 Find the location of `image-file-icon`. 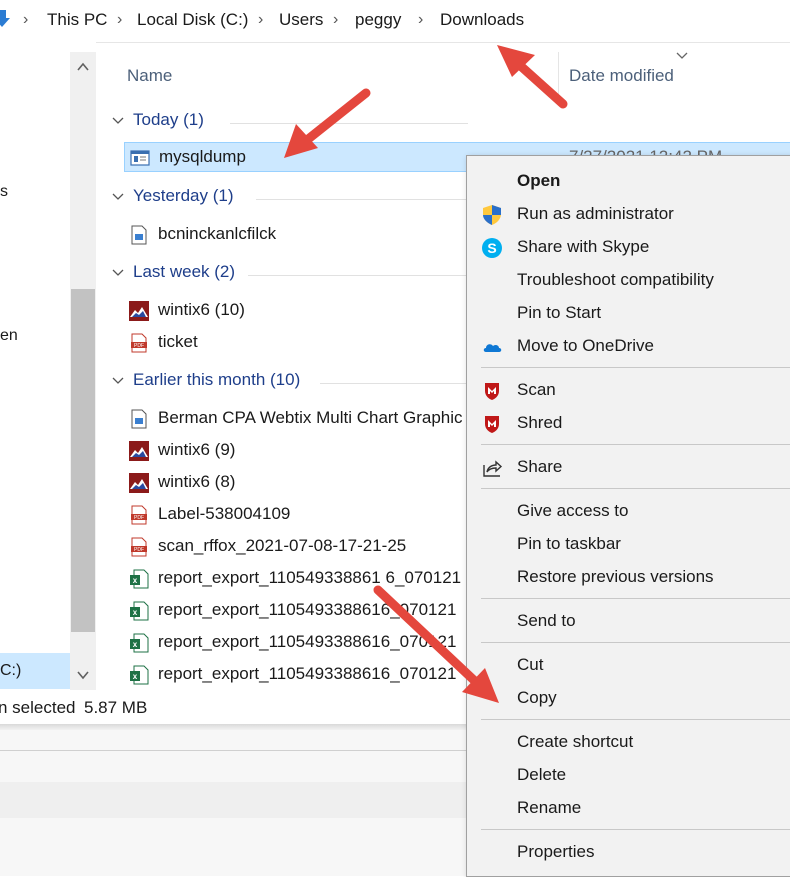

image-file-icon is located at coordinates (139, 419).